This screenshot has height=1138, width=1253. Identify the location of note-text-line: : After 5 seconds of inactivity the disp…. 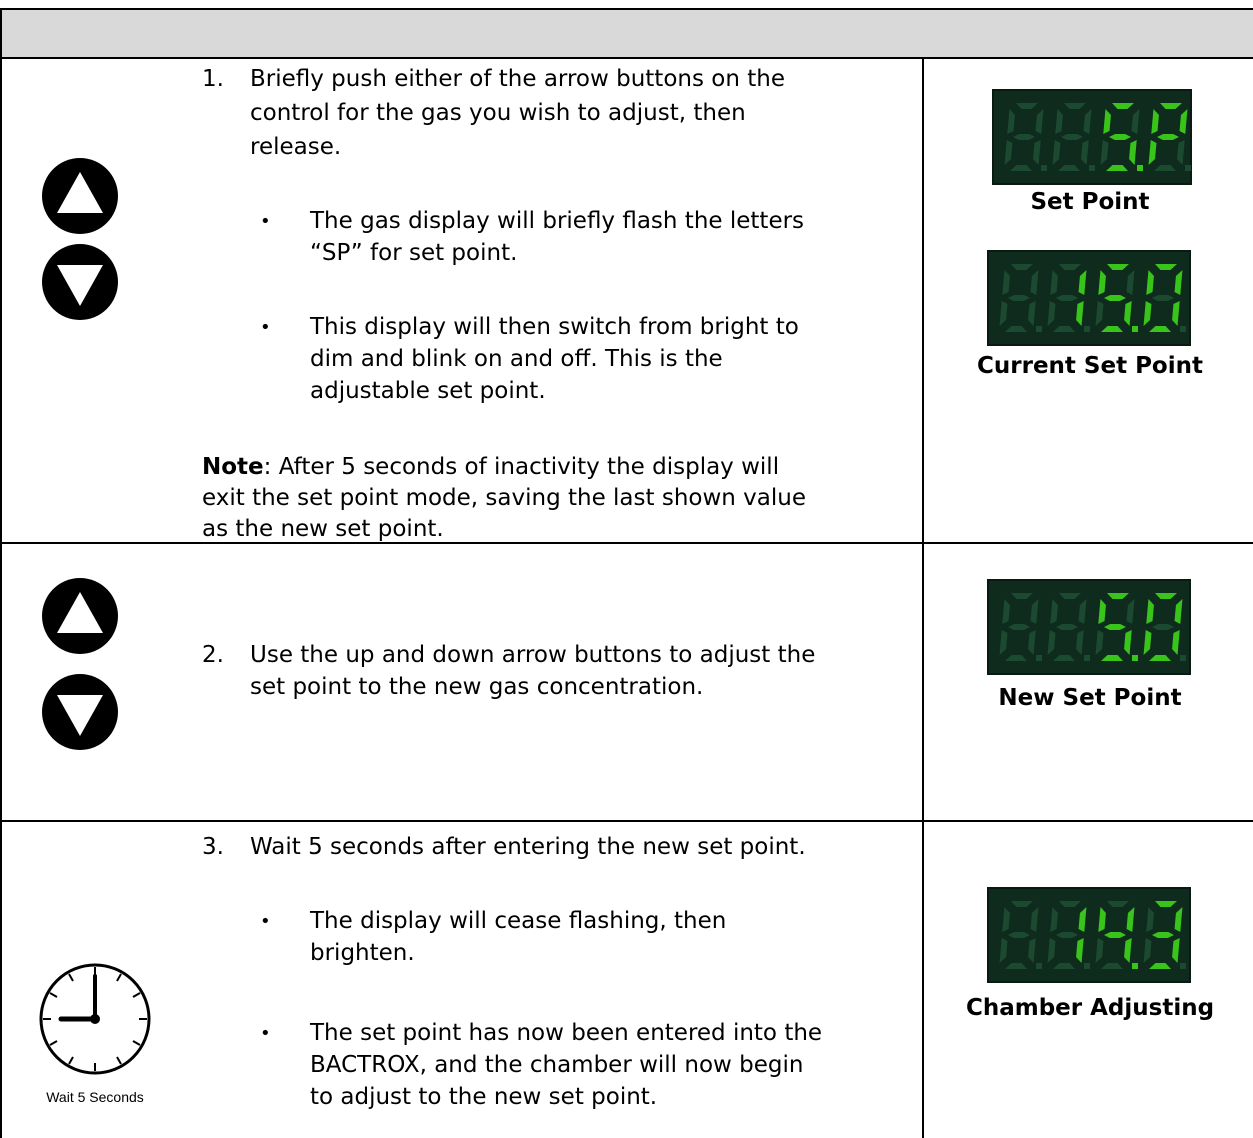
(521, 467).